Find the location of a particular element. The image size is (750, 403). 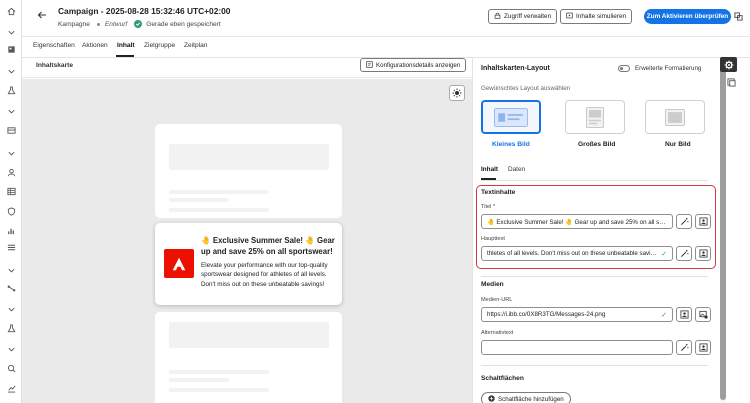

search-settings-icon is located at coordinates (11, 368).